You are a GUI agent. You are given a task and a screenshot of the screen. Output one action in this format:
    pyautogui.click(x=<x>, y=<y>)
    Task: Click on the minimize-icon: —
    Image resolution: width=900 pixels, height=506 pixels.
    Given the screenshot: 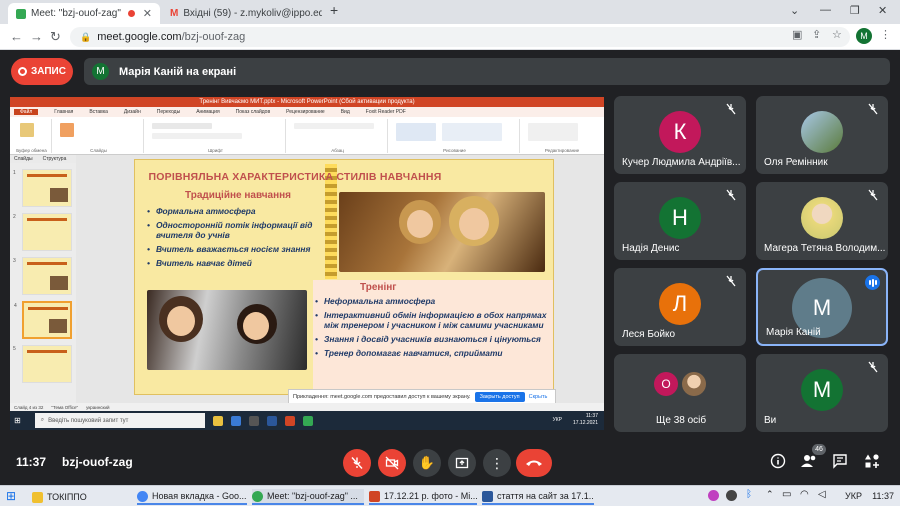 What is the action you would take?
    pyautogui.click(x=825, y=10)
    